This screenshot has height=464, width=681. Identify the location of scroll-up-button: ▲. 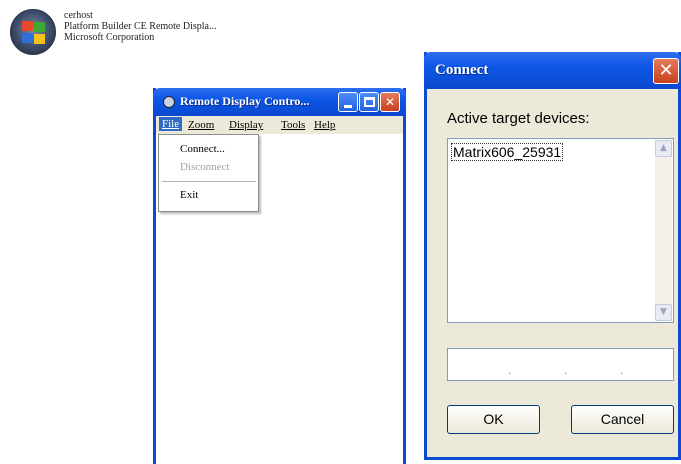
(663, 148).